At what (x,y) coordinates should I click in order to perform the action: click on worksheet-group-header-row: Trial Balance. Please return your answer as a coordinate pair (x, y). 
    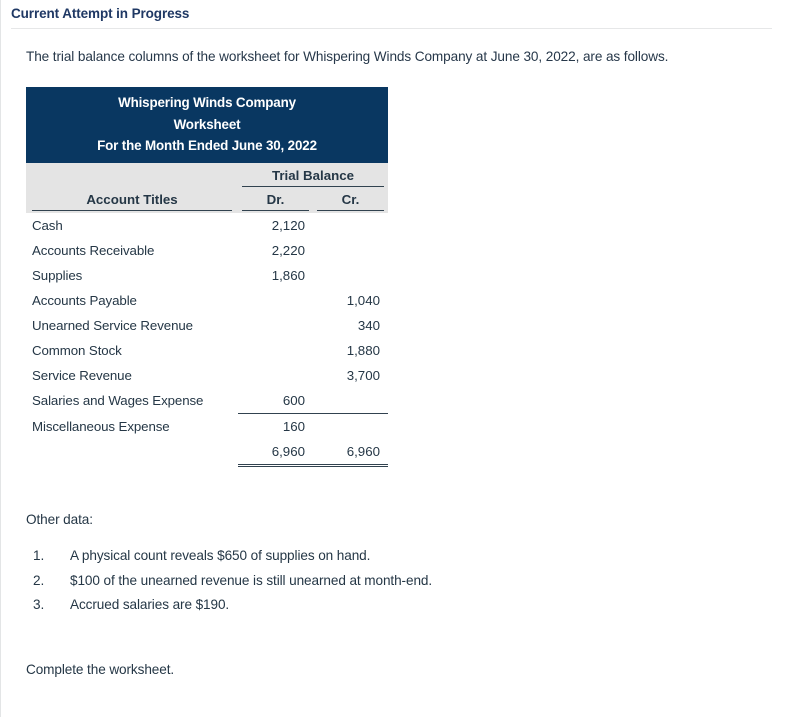
    Looking at the image, I should click on (207, 176).